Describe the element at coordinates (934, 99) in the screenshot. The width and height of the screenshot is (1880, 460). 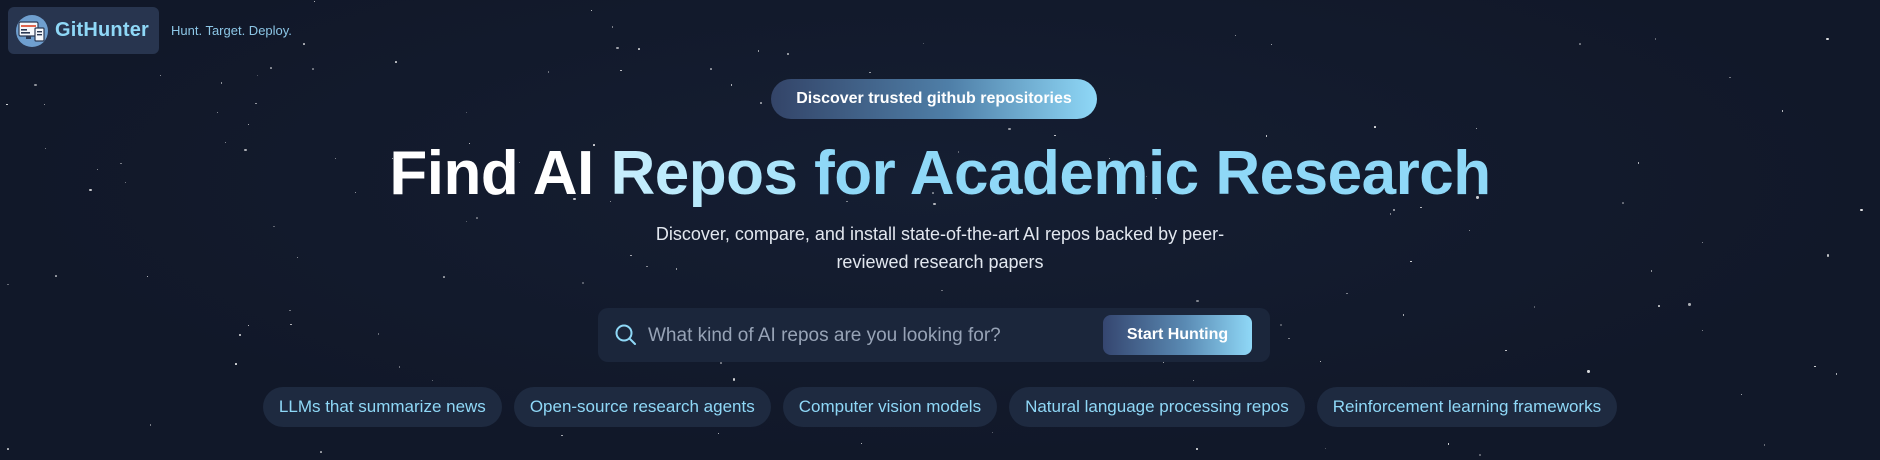
I see `hero-badge: Discover trusted github repositories` at that location.